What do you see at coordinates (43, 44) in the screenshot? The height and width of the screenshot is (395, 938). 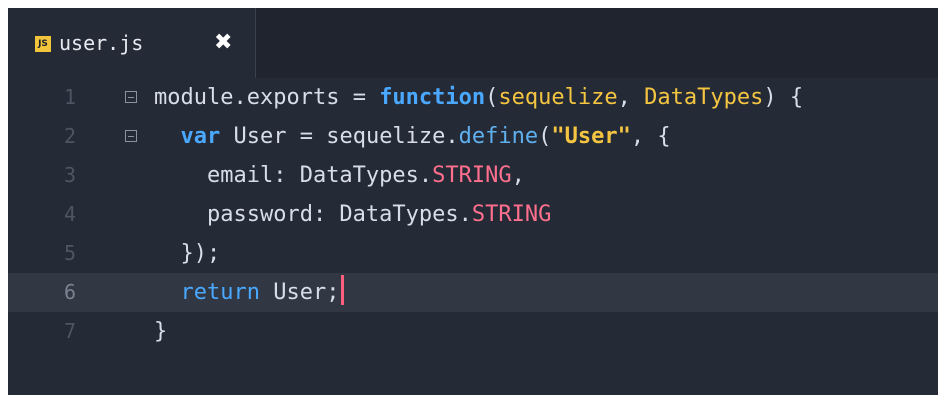 I see `javascript-file-icon: JS` at bounding box center [43, 44].